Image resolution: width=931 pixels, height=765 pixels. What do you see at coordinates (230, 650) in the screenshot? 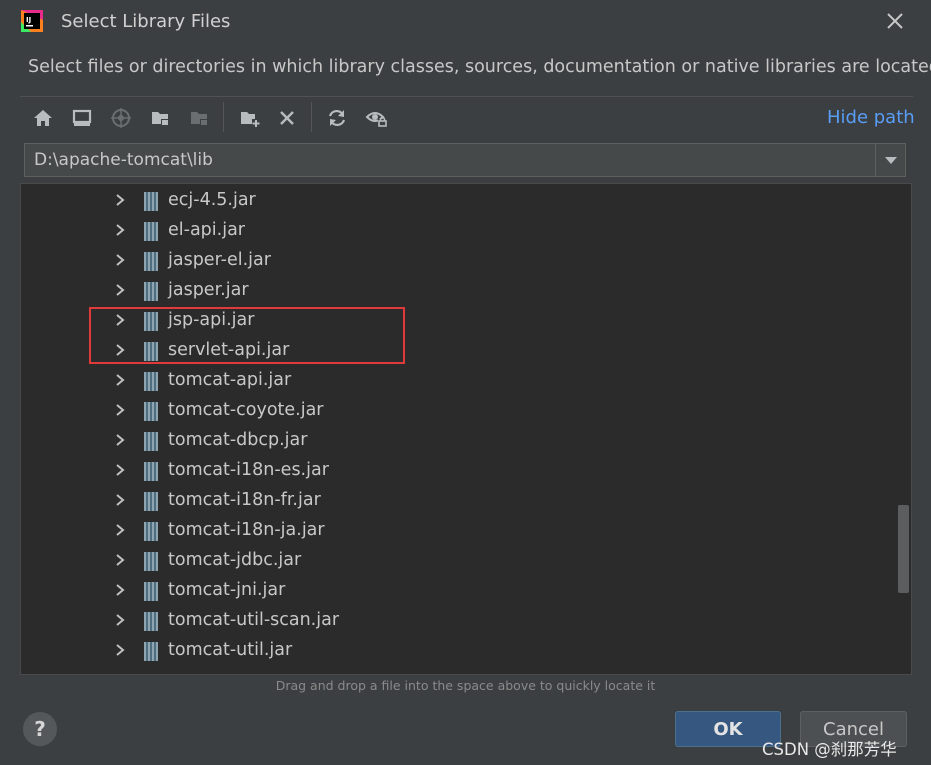
I see `file-name: tomcat-util.jar` at bounding box center [230, 650].